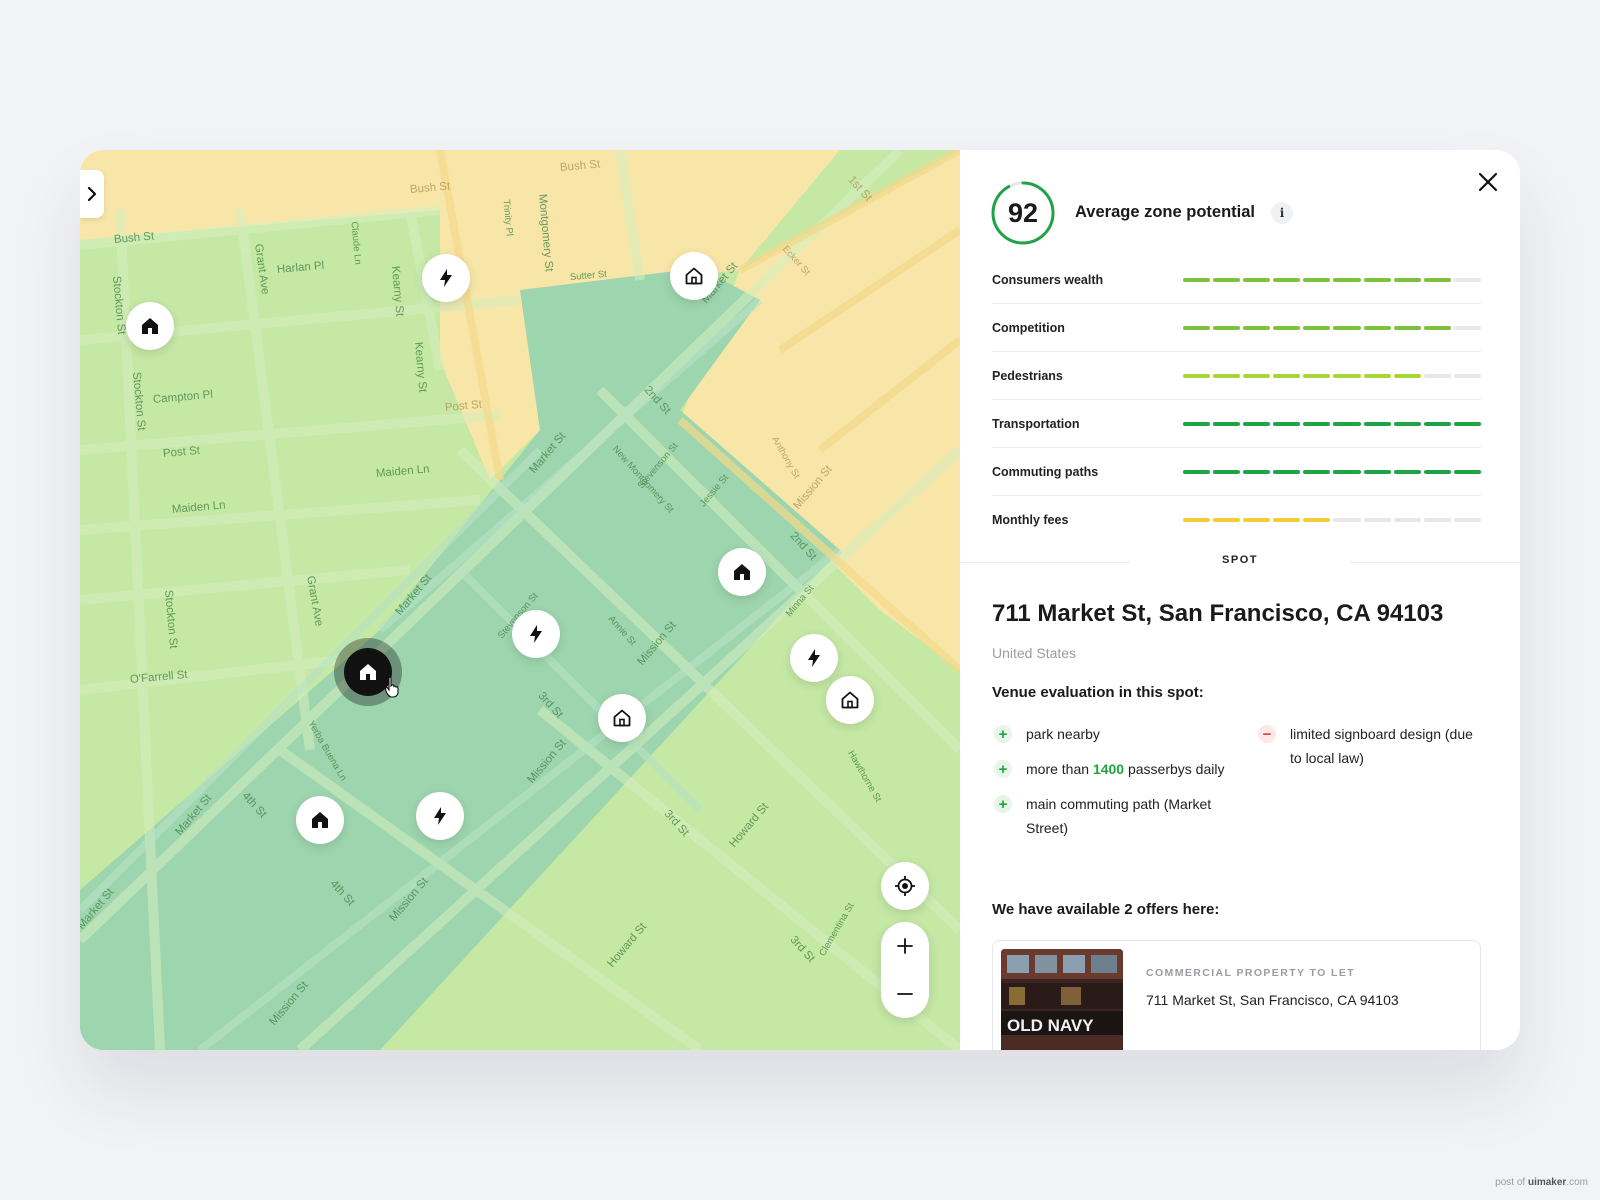 The height and width of the screenshot is (1200, 1600). What do you see at coordinates (1108, 769) in the screenshot?
I see `pro-highlight: 1400` at bounding box center [1108, 769].